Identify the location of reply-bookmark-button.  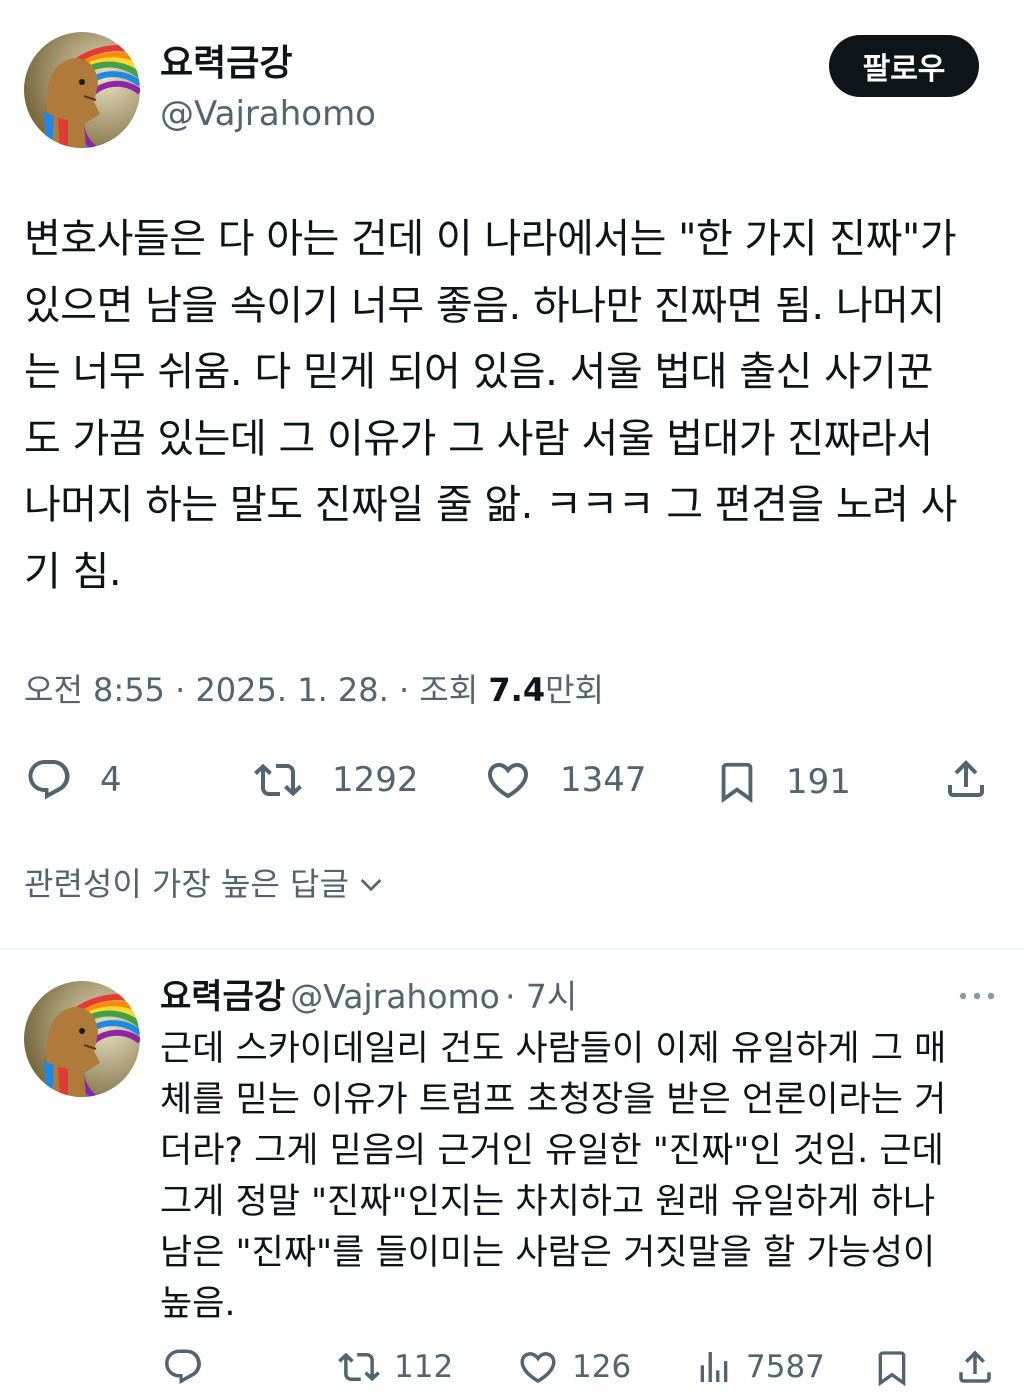
(892, 1368).